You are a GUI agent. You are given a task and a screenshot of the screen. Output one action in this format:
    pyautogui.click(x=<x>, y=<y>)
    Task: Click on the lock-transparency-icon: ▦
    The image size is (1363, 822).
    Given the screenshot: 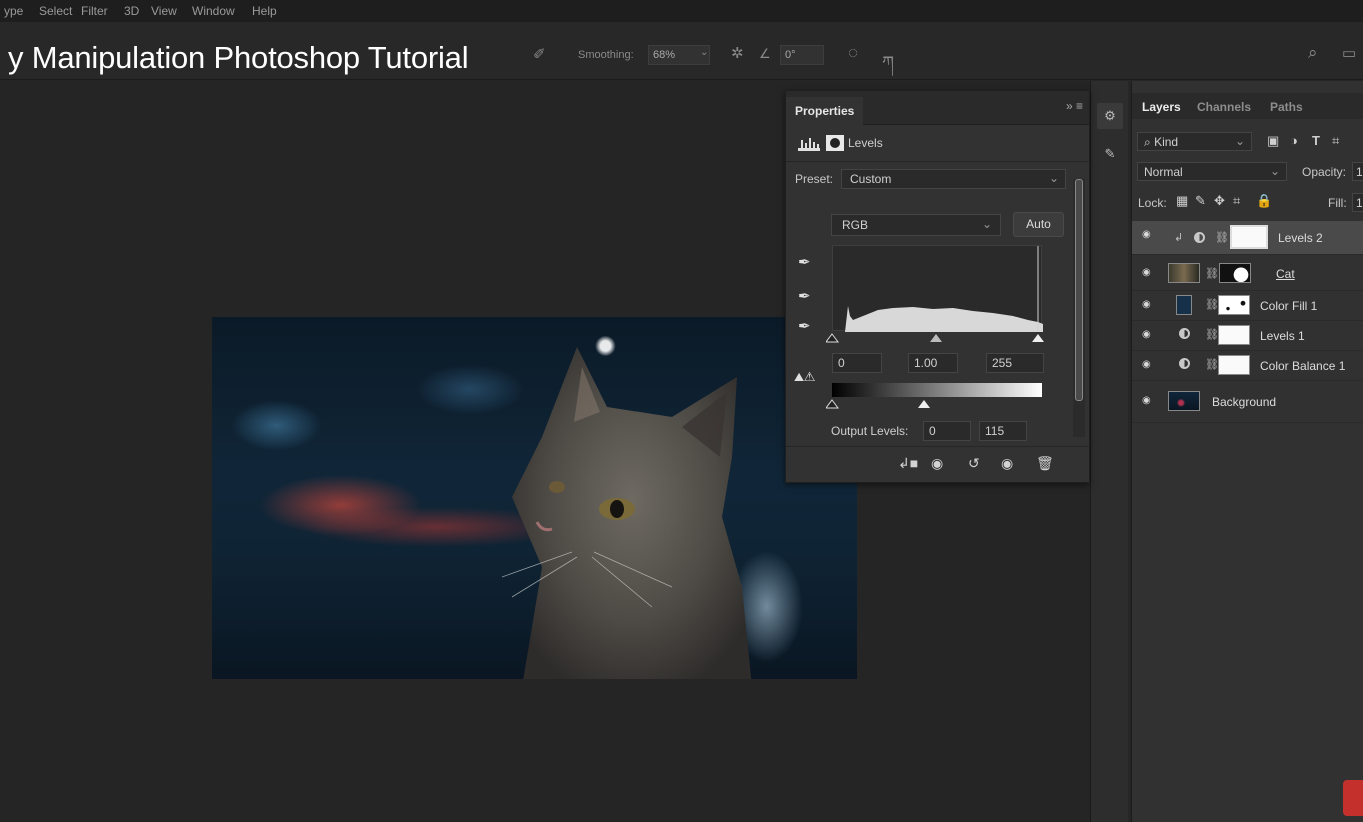 What is the action you would take?
    pyautogui.click(x=1182, y=201)
    